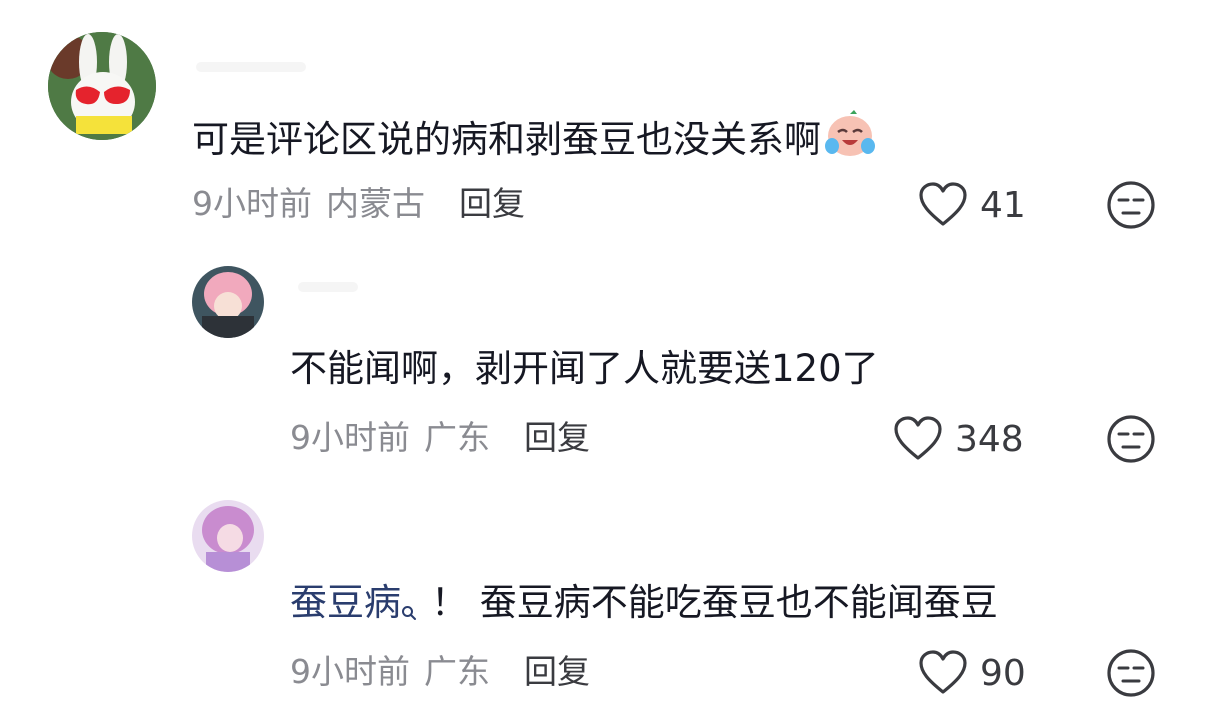 The image size is (1206, 711). What do you see at coordinates (584, 368) in the screenshot?
I see `comment-text: 不能闻啊，剥开闻了人就要送120了` at bounding box center [584, 368].